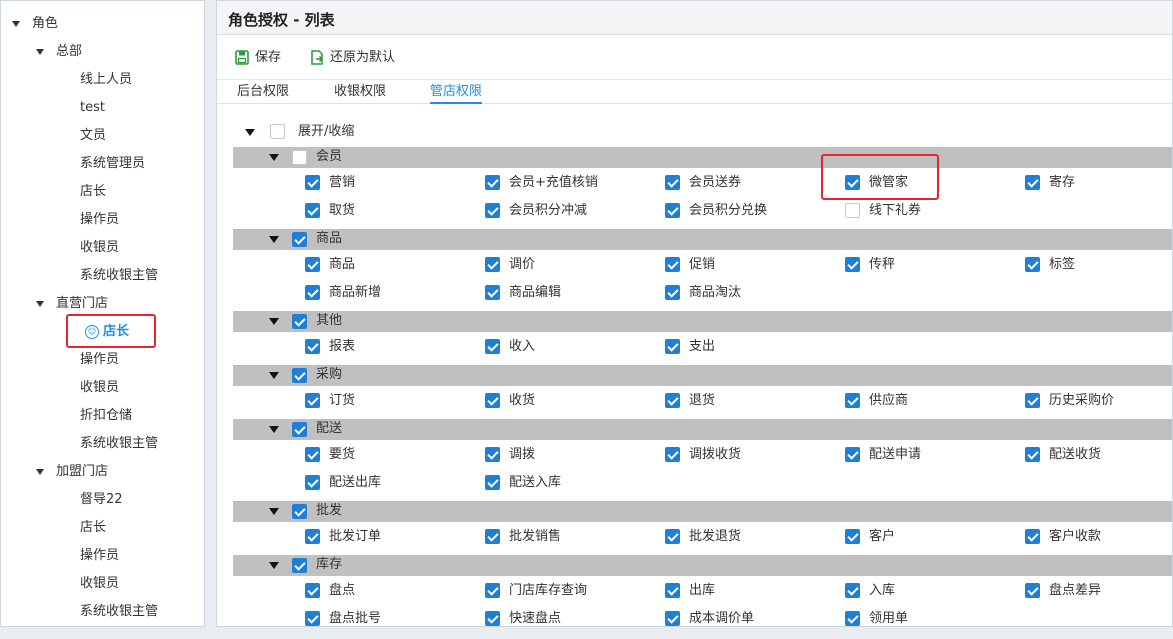 This screenshot has height=639, width=1173. Describe the element at coordinates (355, 618) in the screenshot. I see `permission-label: 盘点批号` at that location.